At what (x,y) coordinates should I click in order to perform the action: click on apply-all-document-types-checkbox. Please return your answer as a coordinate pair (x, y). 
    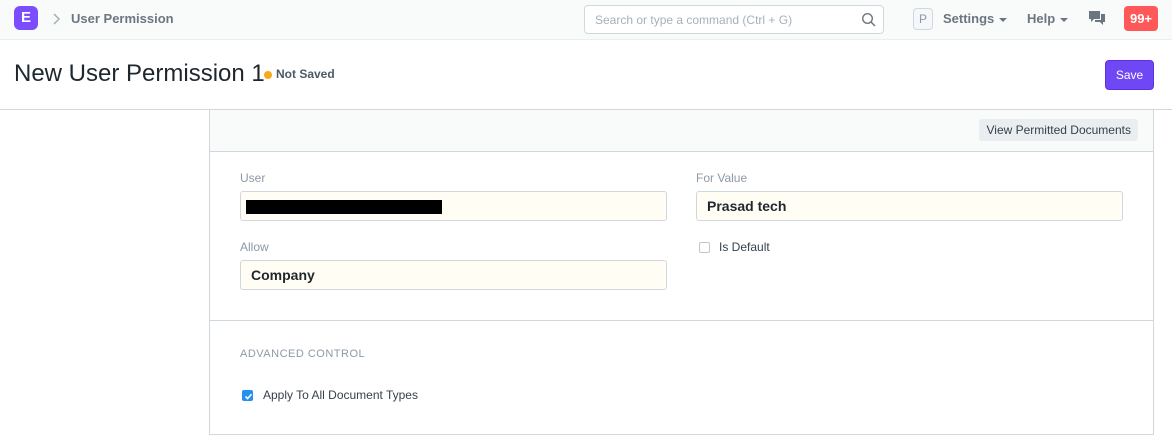
    Looking at the image, I should click on (247, 395).